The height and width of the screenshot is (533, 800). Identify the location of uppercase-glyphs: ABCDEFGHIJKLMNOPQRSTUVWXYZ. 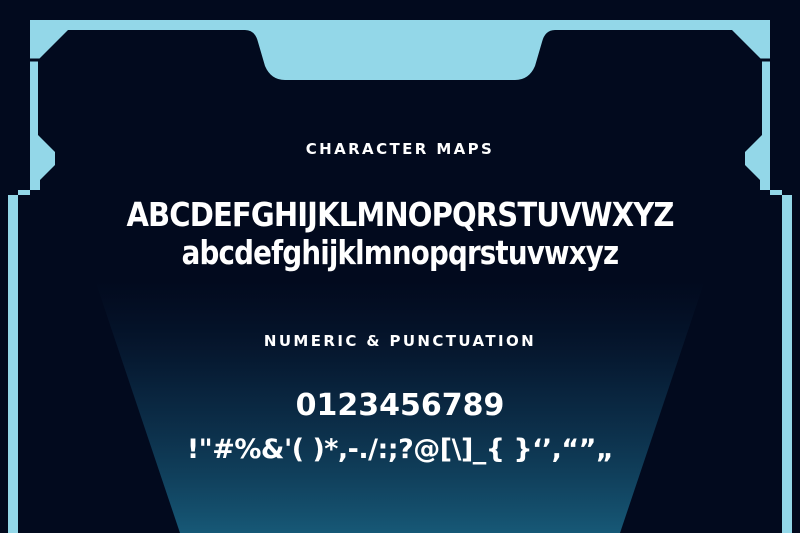
(400, 214).